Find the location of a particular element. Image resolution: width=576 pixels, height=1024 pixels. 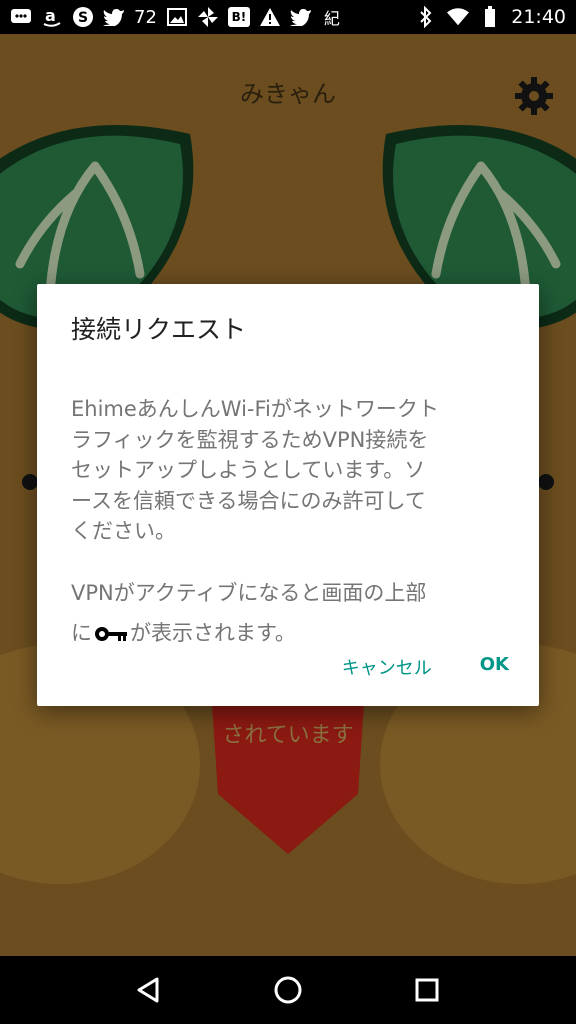

bluetooth-icon is located at coordinates (426, 17).